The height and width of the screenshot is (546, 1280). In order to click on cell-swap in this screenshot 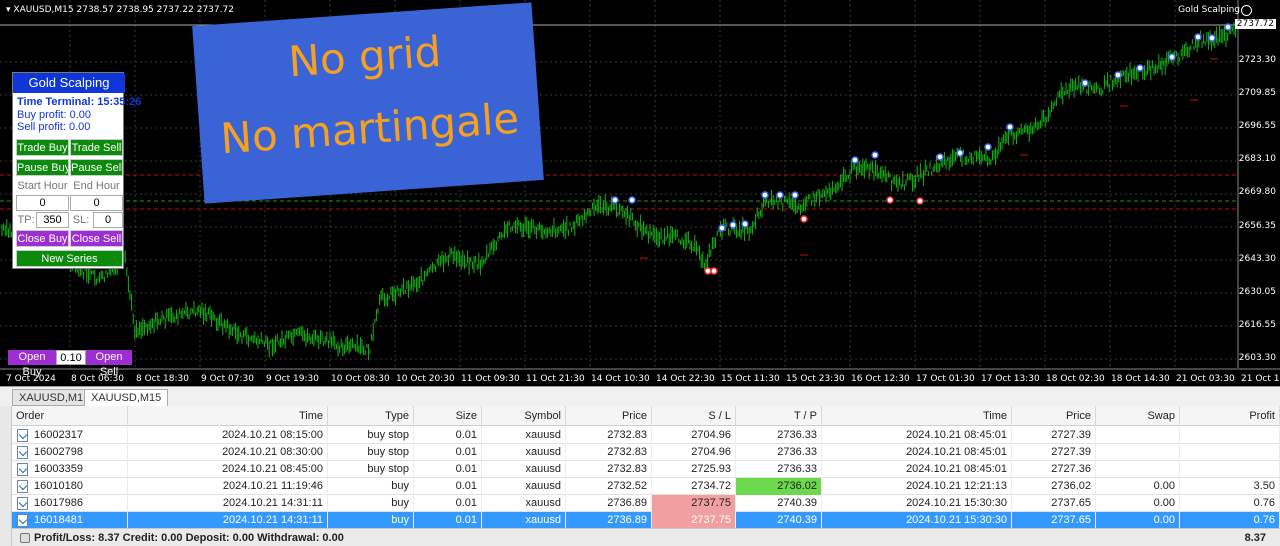, I will do `click(1138, 435)`.